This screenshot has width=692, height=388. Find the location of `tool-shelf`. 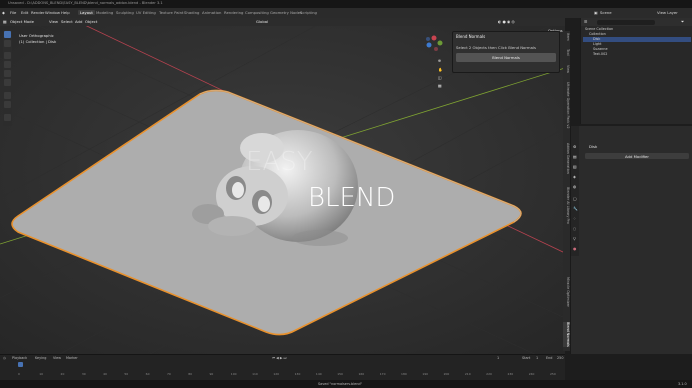

tool-shelf is located at coordinates (7, 78).